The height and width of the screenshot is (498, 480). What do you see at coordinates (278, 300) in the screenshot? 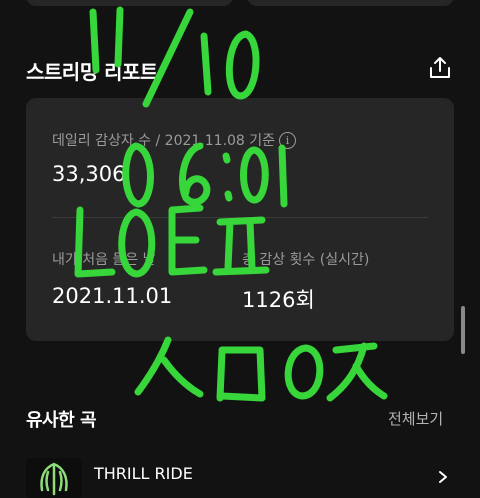
I see `total-plays-value: 1126회` at bounding box center [278, 300].